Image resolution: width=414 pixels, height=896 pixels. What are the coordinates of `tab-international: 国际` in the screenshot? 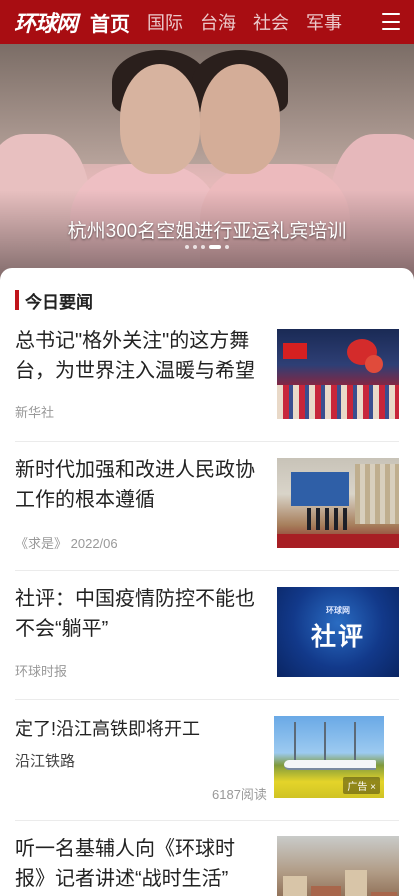 It's located at (165, 22).